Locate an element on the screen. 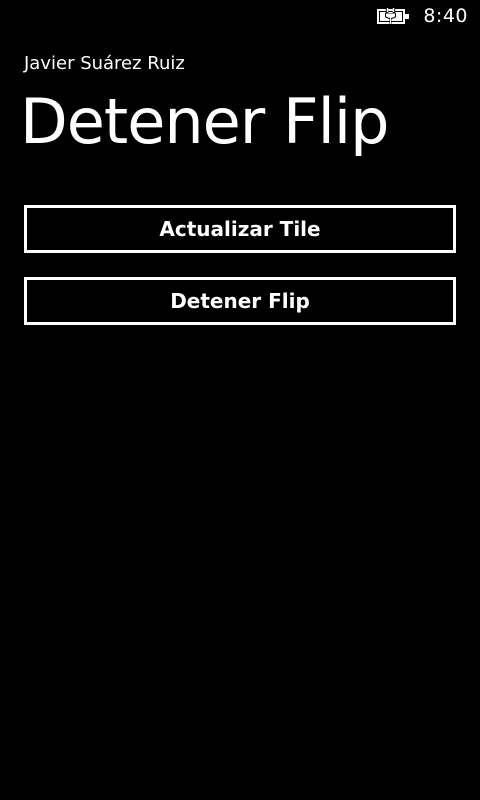 The height and width of the screenshot is (800, 480). battery-charging-icon is located at coordinates (394, 16).